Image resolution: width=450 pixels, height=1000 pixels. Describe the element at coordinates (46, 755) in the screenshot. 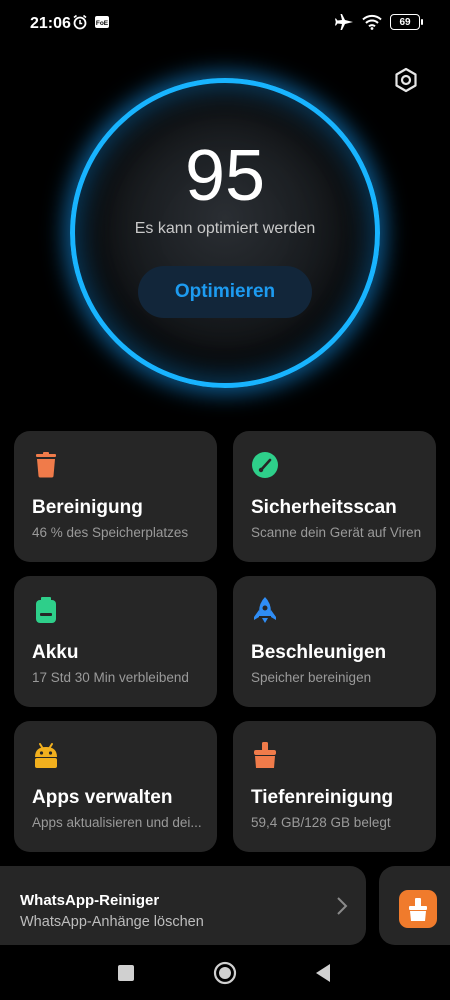

I see `android-icon` at that location.